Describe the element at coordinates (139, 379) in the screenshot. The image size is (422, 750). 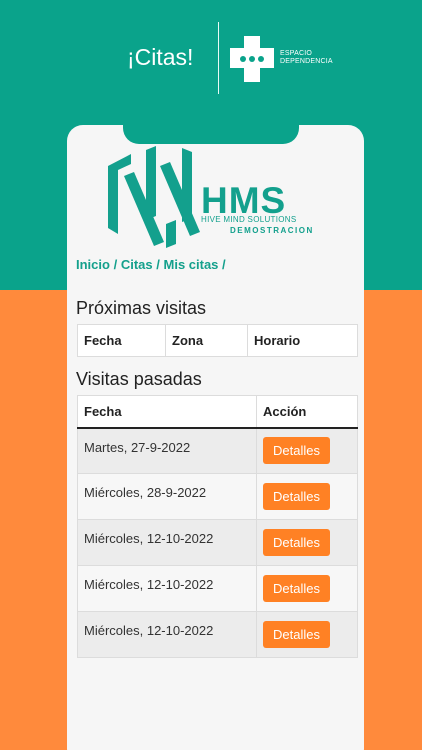
I see `past-visits-title: Visitas pasadas` at that location.